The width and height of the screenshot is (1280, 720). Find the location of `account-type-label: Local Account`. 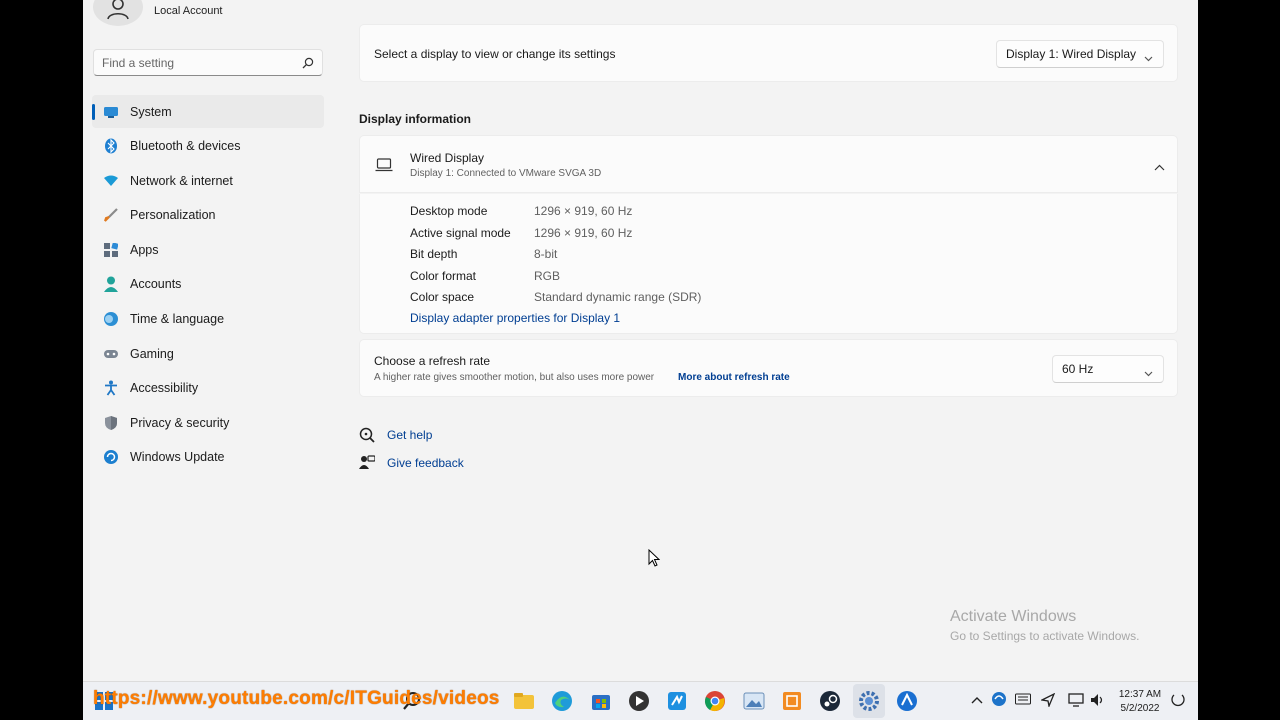

account-type-label: Local Account is located at coordinates (188, 11).